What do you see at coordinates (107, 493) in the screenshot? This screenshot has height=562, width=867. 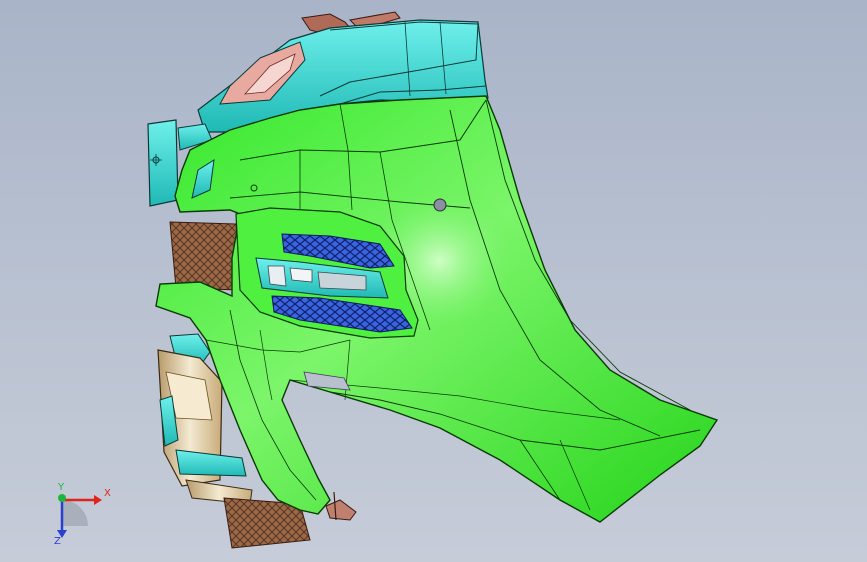 I see `x-axis-label: X` at bounding box center [107, 493].